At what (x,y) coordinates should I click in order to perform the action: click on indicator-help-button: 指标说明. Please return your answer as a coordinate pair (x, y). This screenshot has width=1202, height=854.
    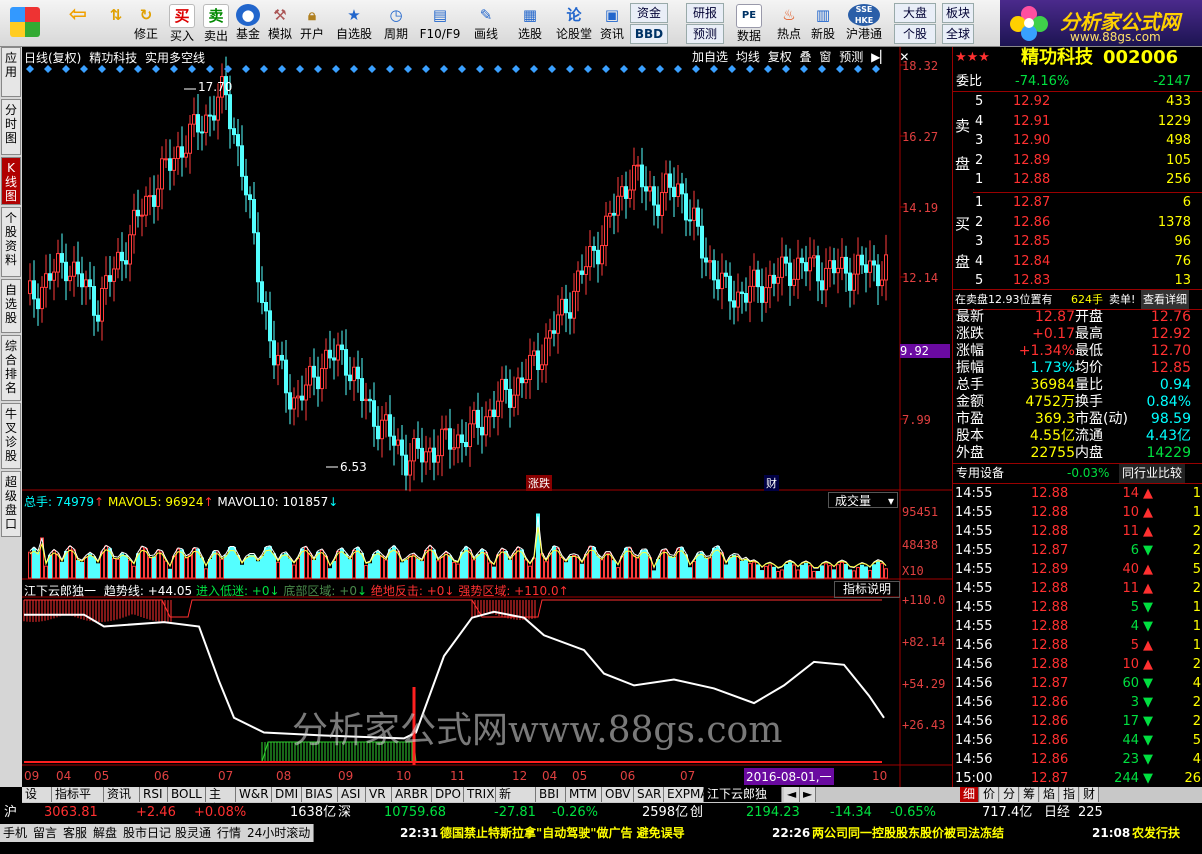
    Looking at the image, I should click on (867, 589).